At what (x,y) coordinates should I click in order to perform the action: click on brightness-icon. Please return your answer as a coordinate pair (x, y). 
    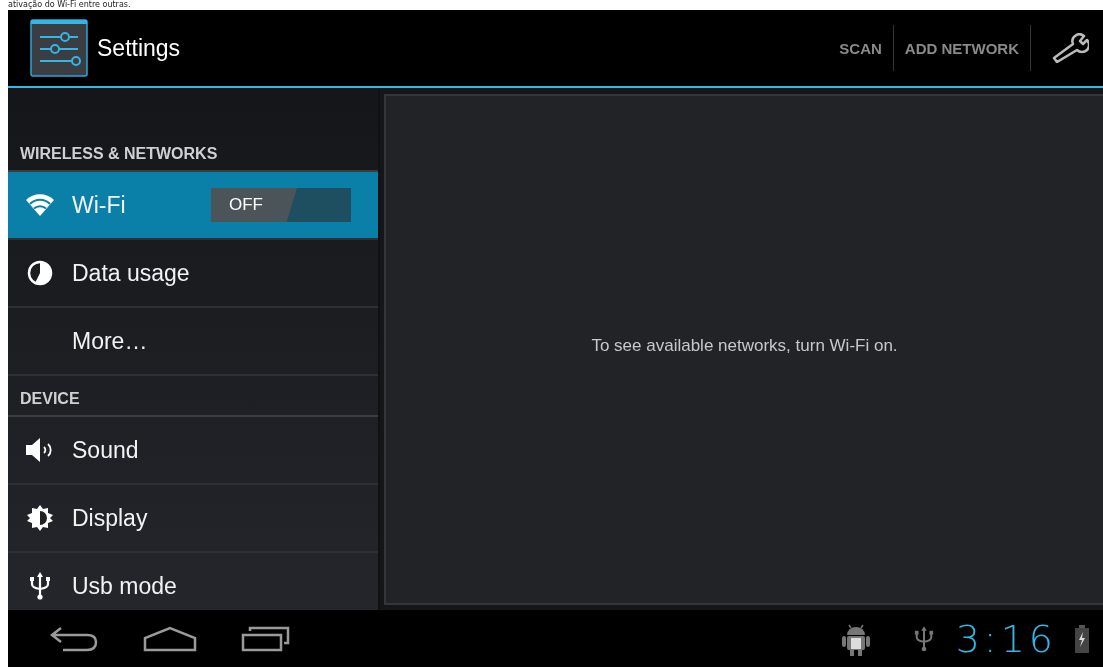
    Looking at the image, I should click on (40, 518).